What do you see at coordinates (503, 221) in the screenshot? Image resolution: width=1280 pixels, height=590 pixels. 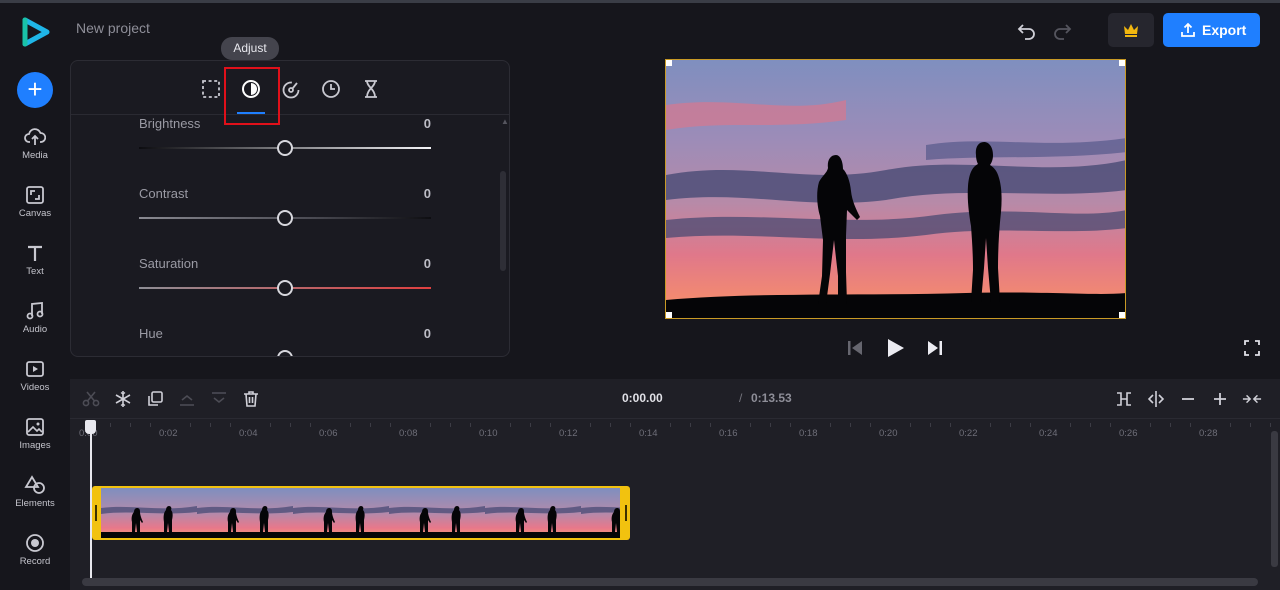 I see `panel-scrollbar` at bounding box center [503, 221].